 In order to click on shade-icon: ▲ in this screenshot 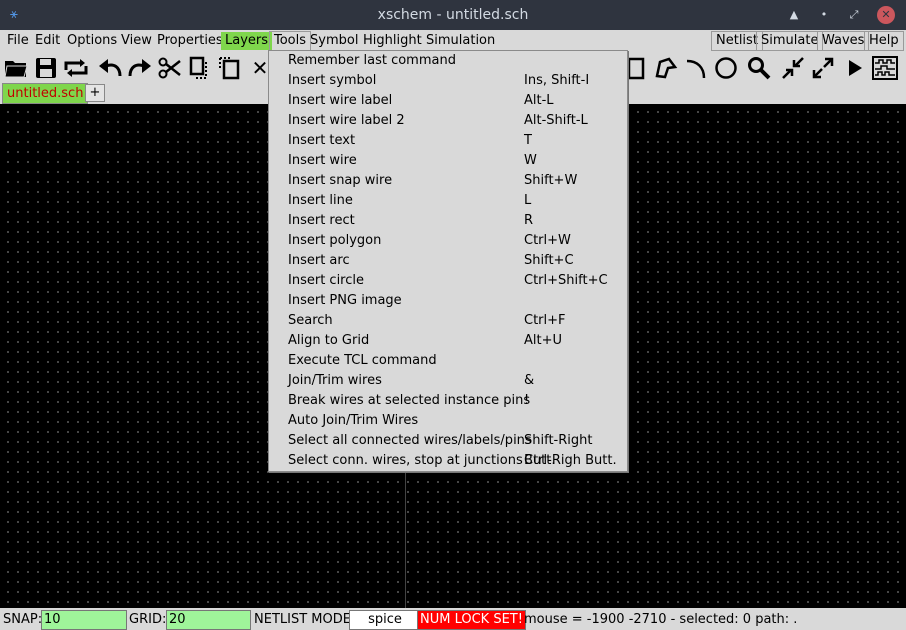, I will do `click(794, 15)`.